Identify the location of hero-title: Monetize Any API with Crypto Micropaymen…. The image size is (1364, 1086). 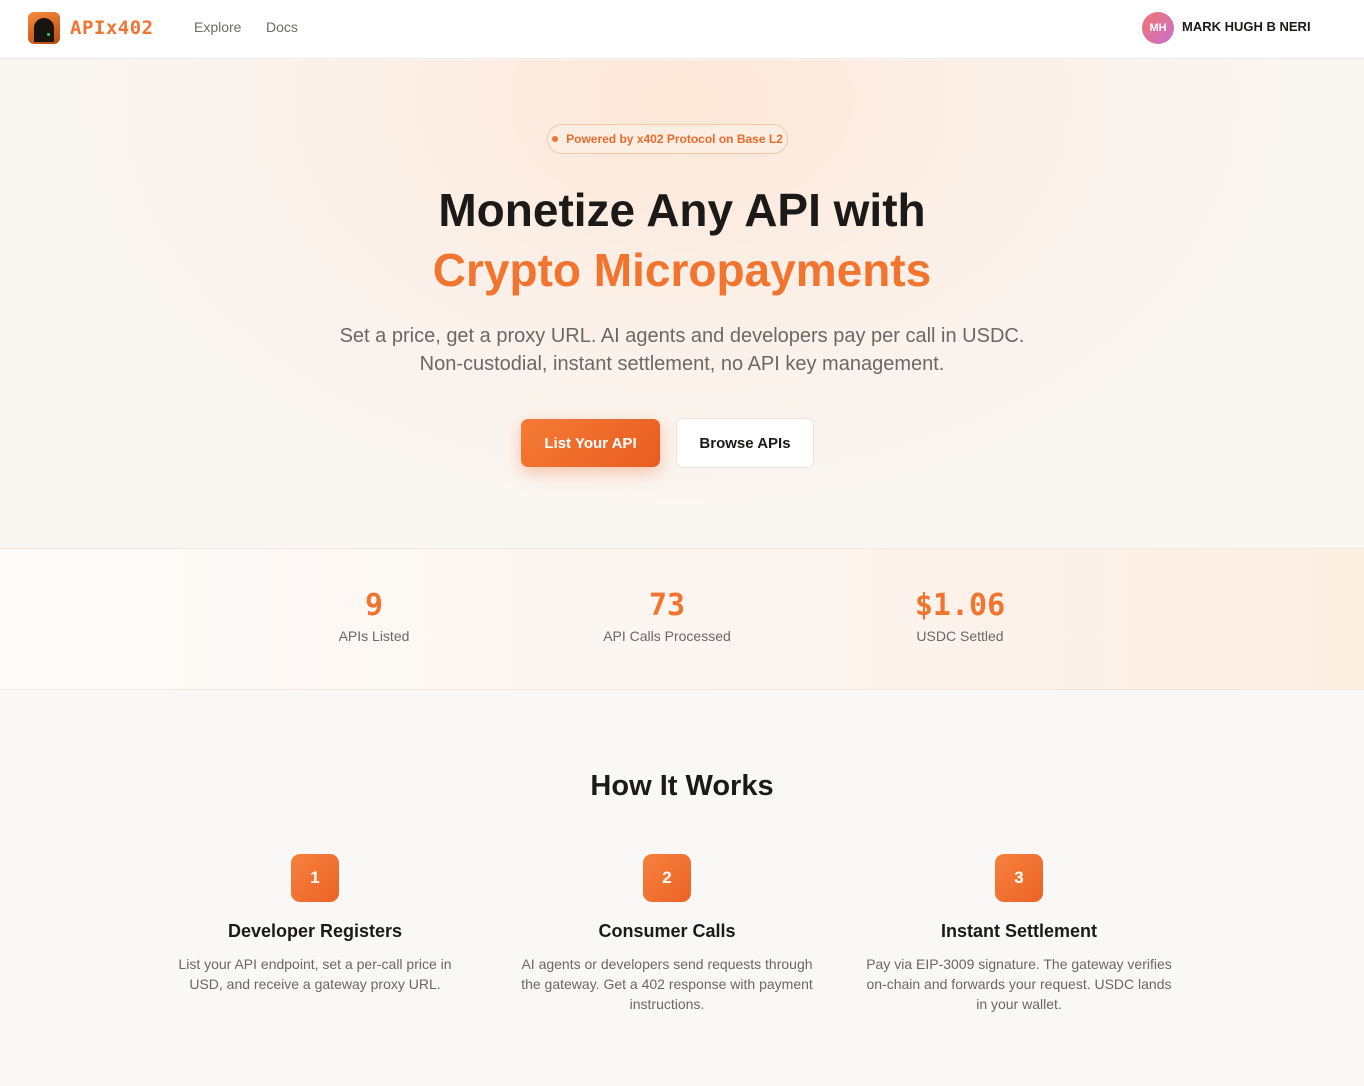
(682, 240).